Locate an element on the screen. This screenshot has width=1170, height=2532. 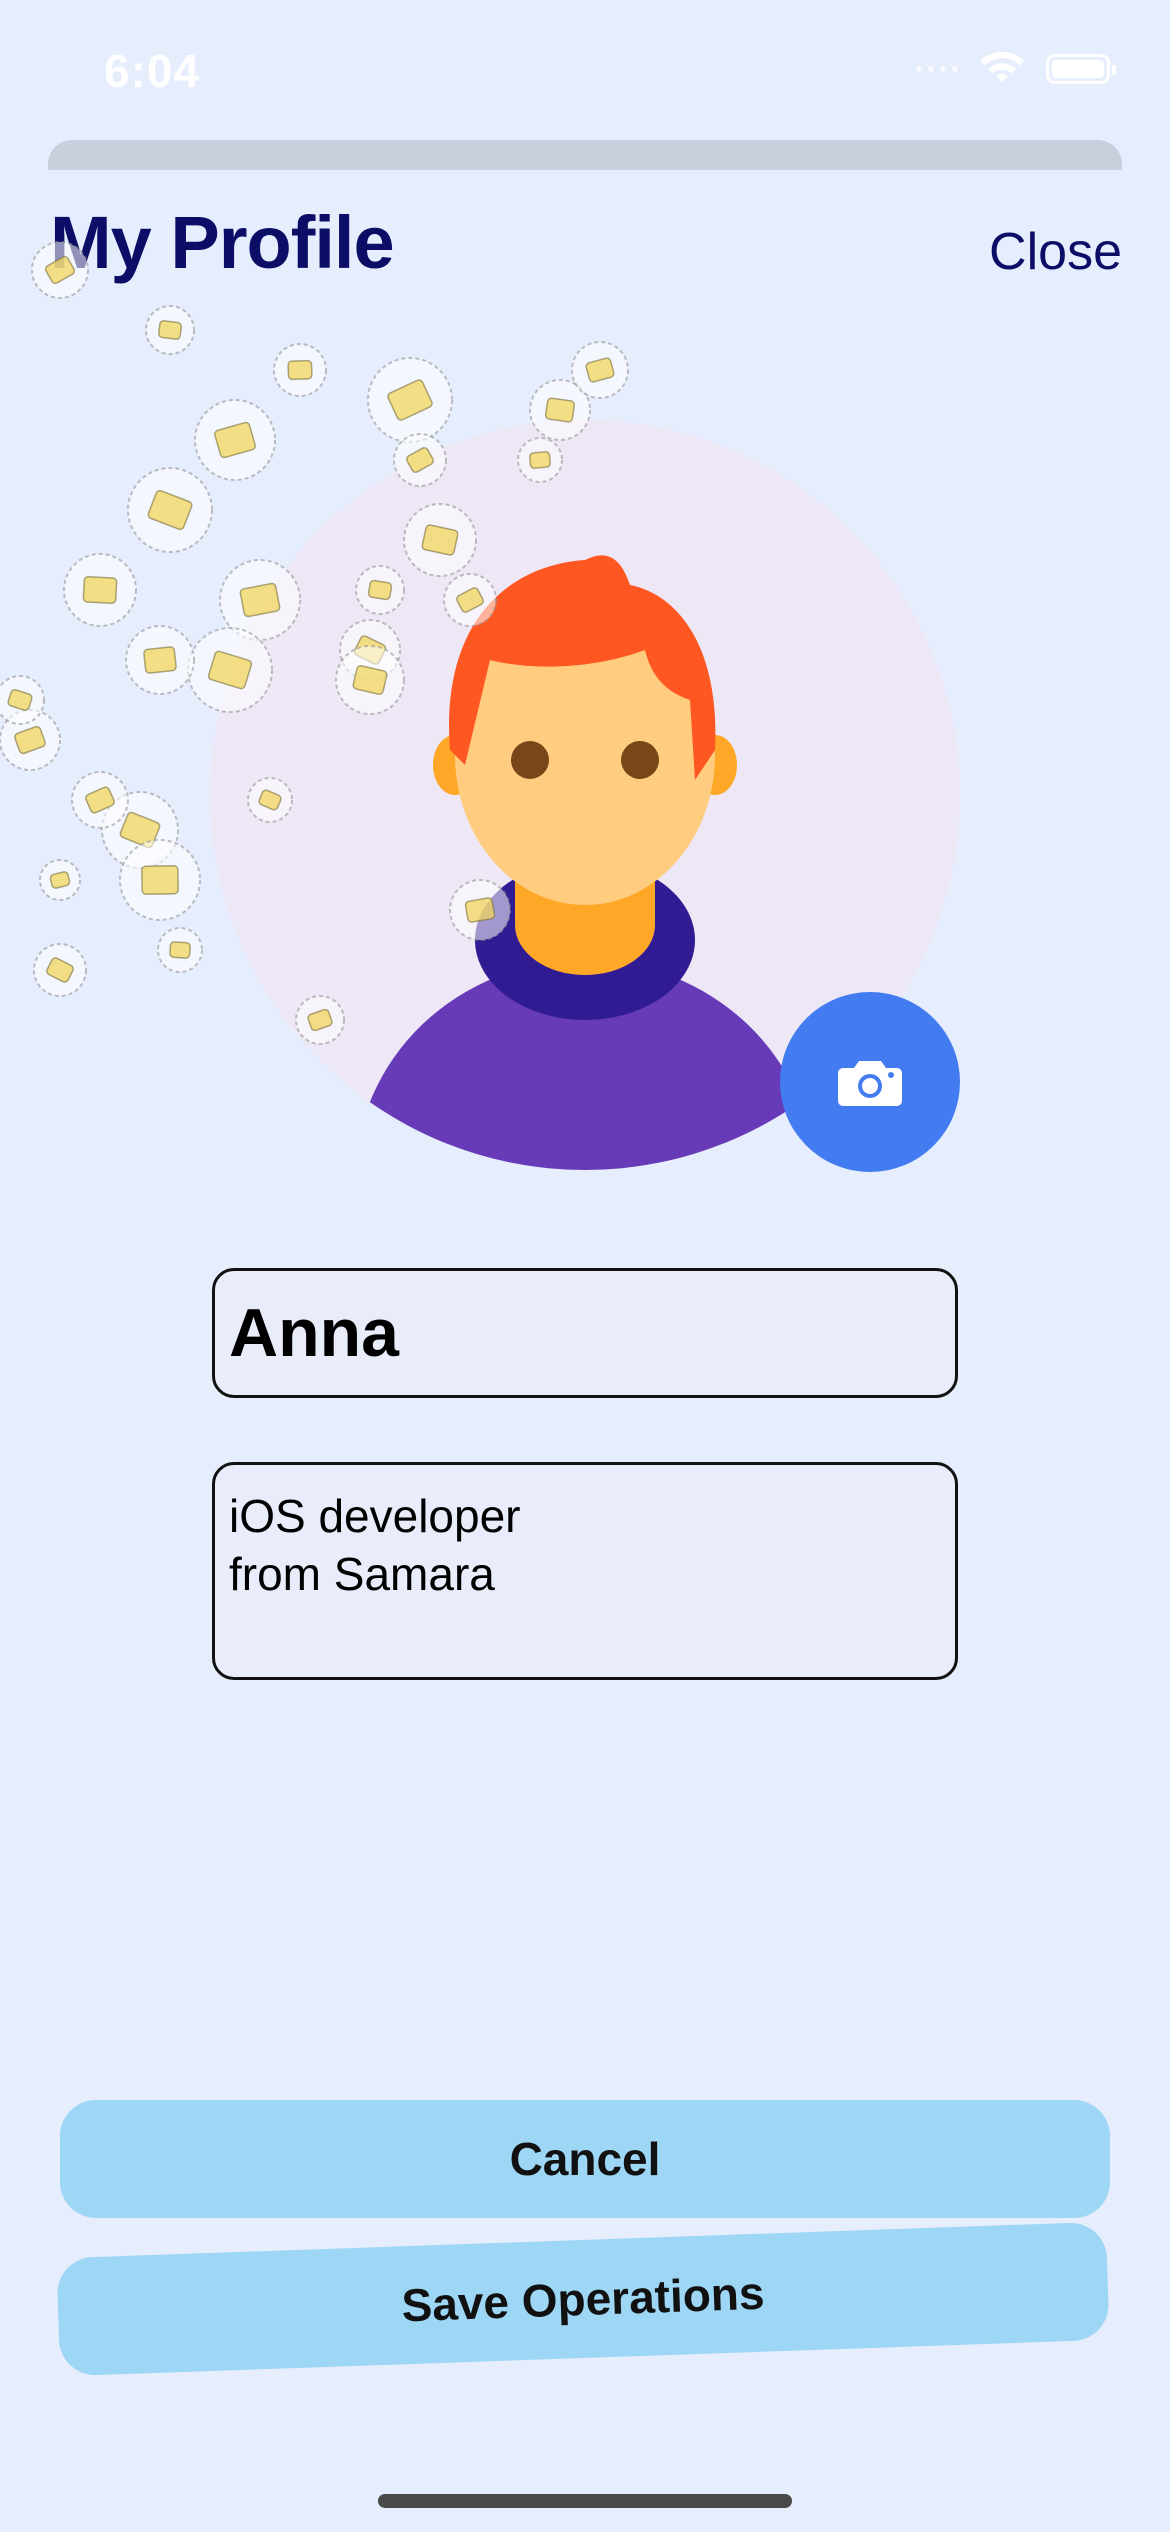
camera-icon is located at coordinates (870, 1083).